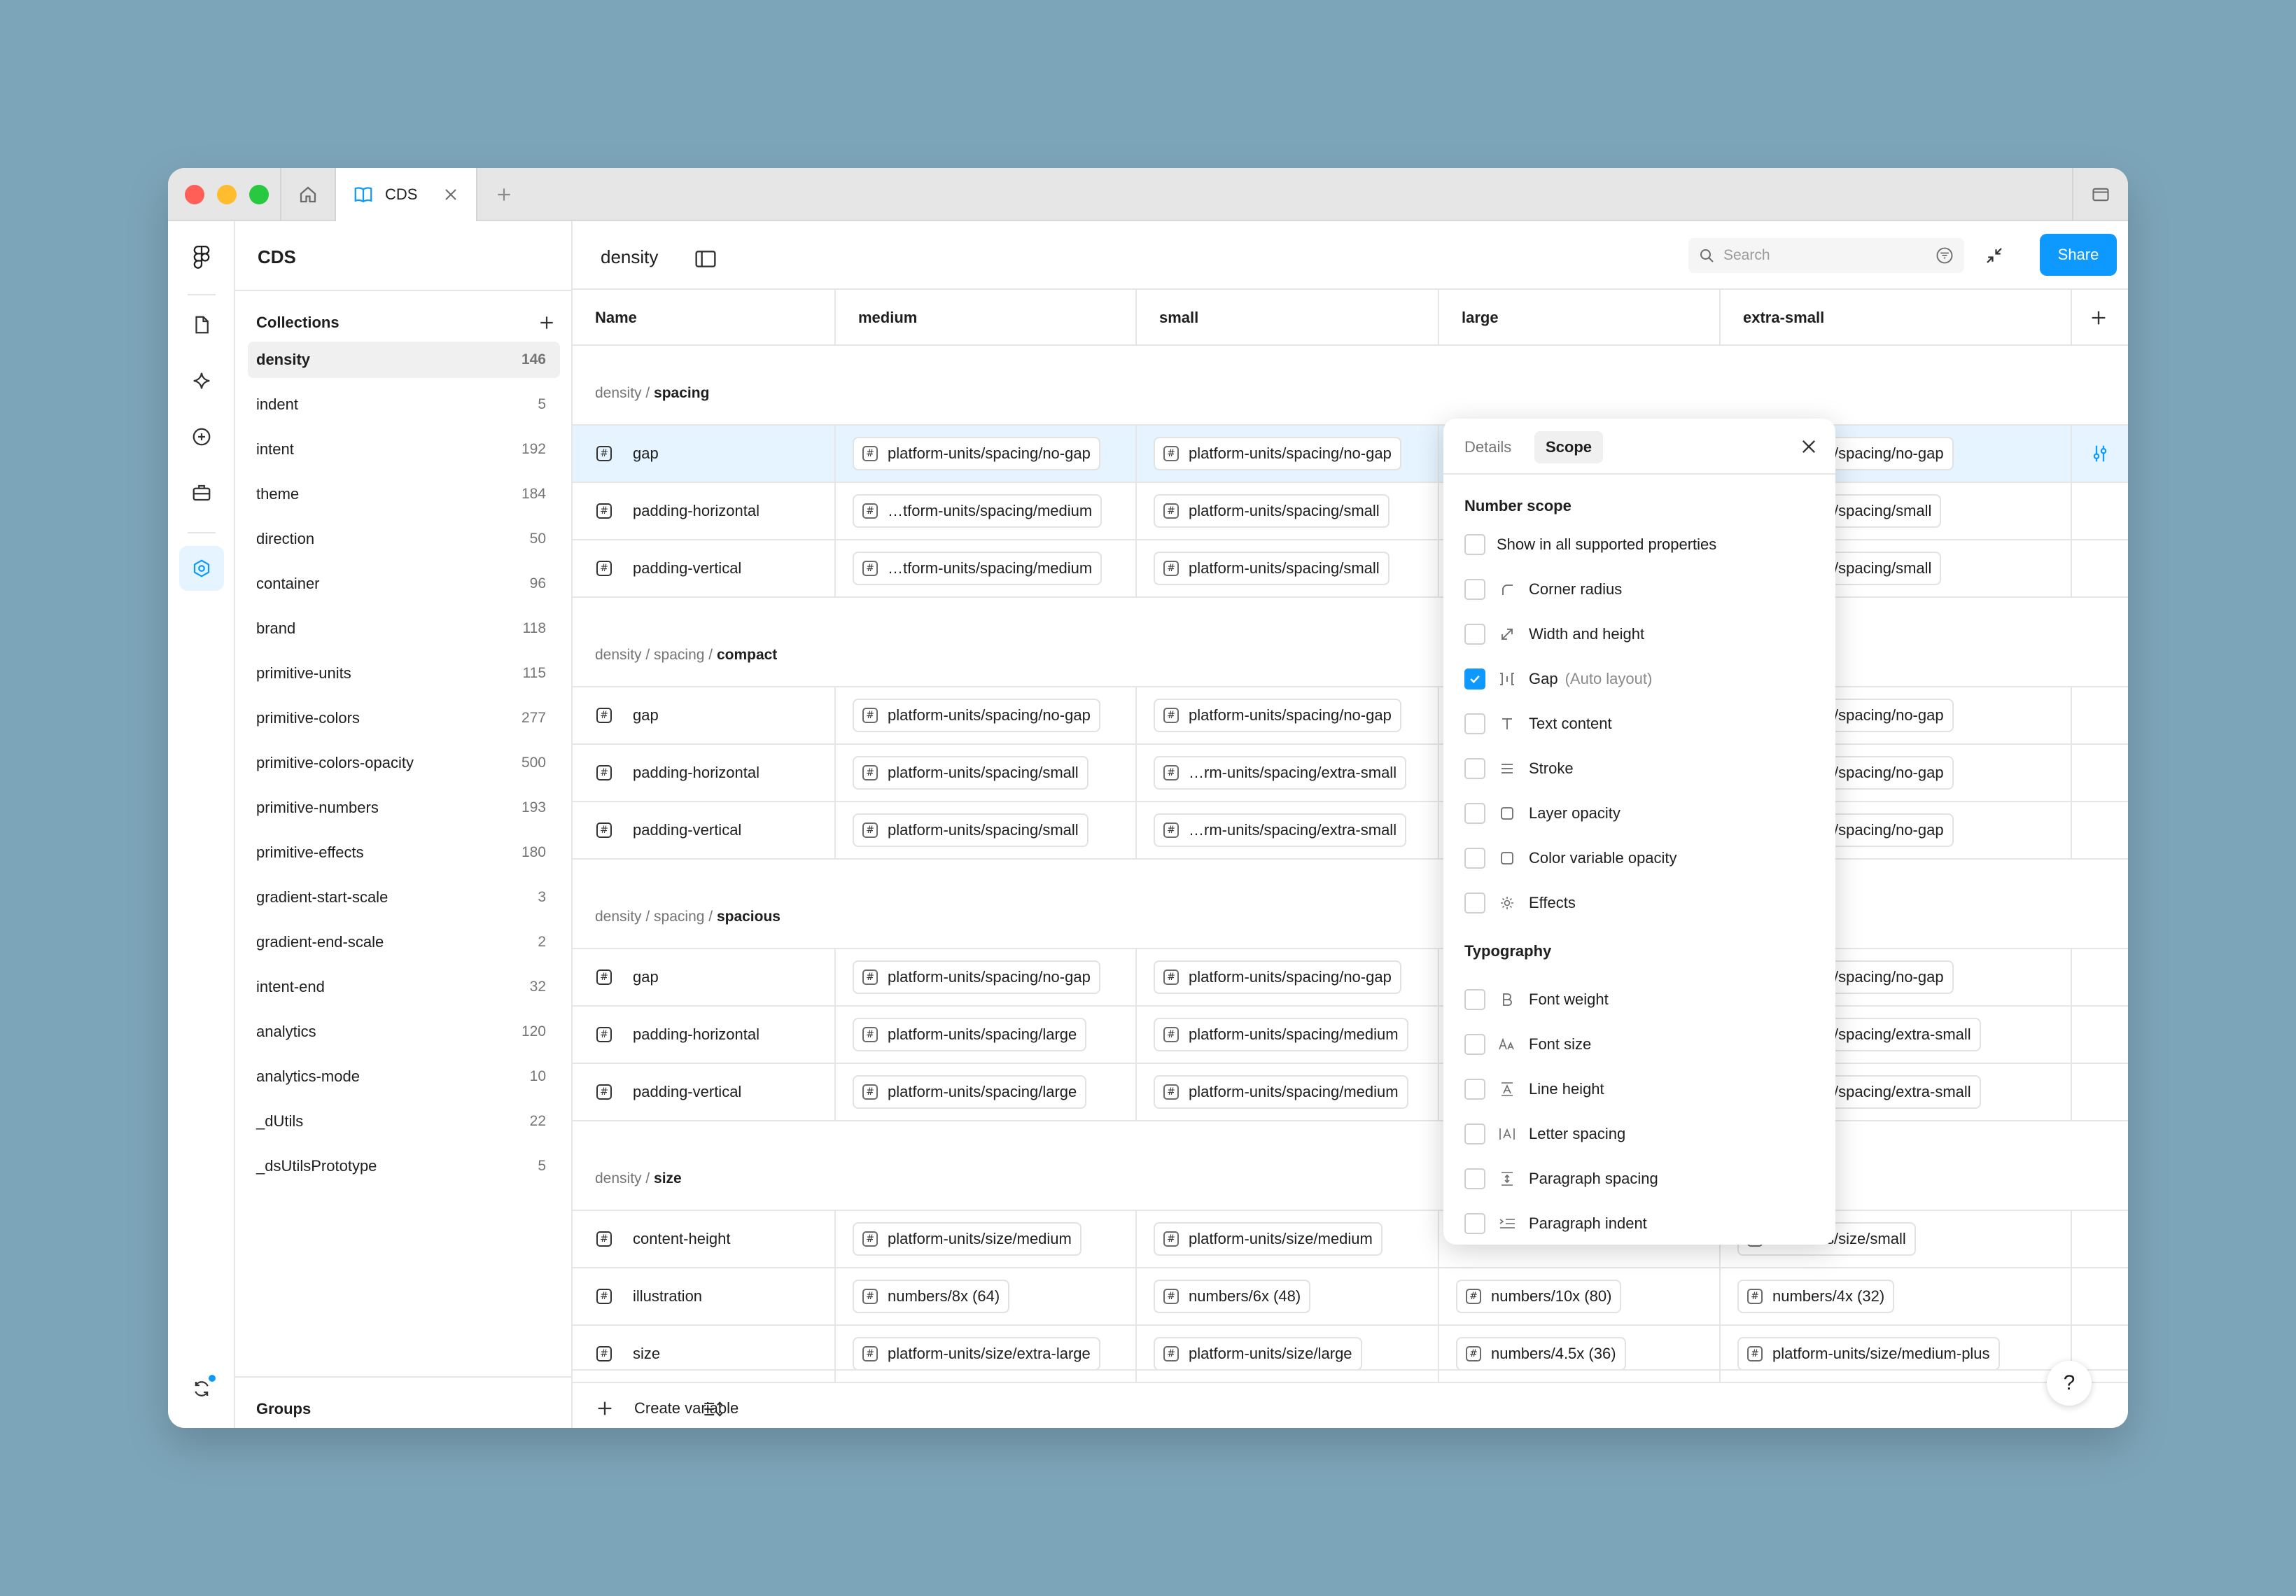  I want to click on collection-item-intent: intent 192, so click(404, 449).